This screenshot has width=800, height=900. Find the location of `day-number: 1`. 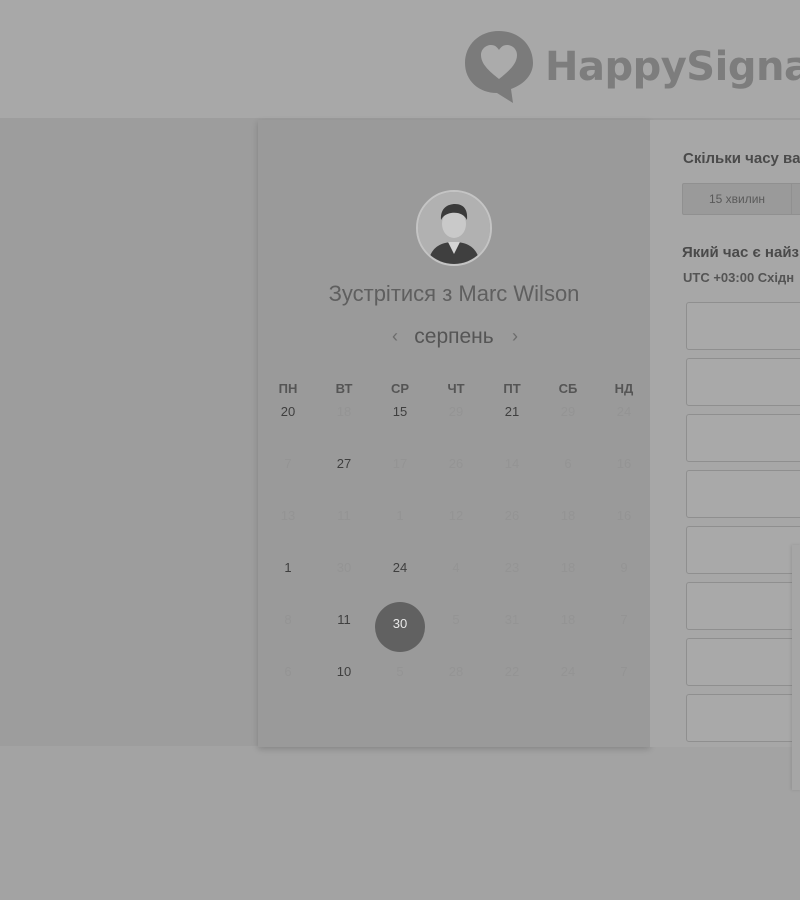

day-number: 1 is located at coordinates (288, 567).